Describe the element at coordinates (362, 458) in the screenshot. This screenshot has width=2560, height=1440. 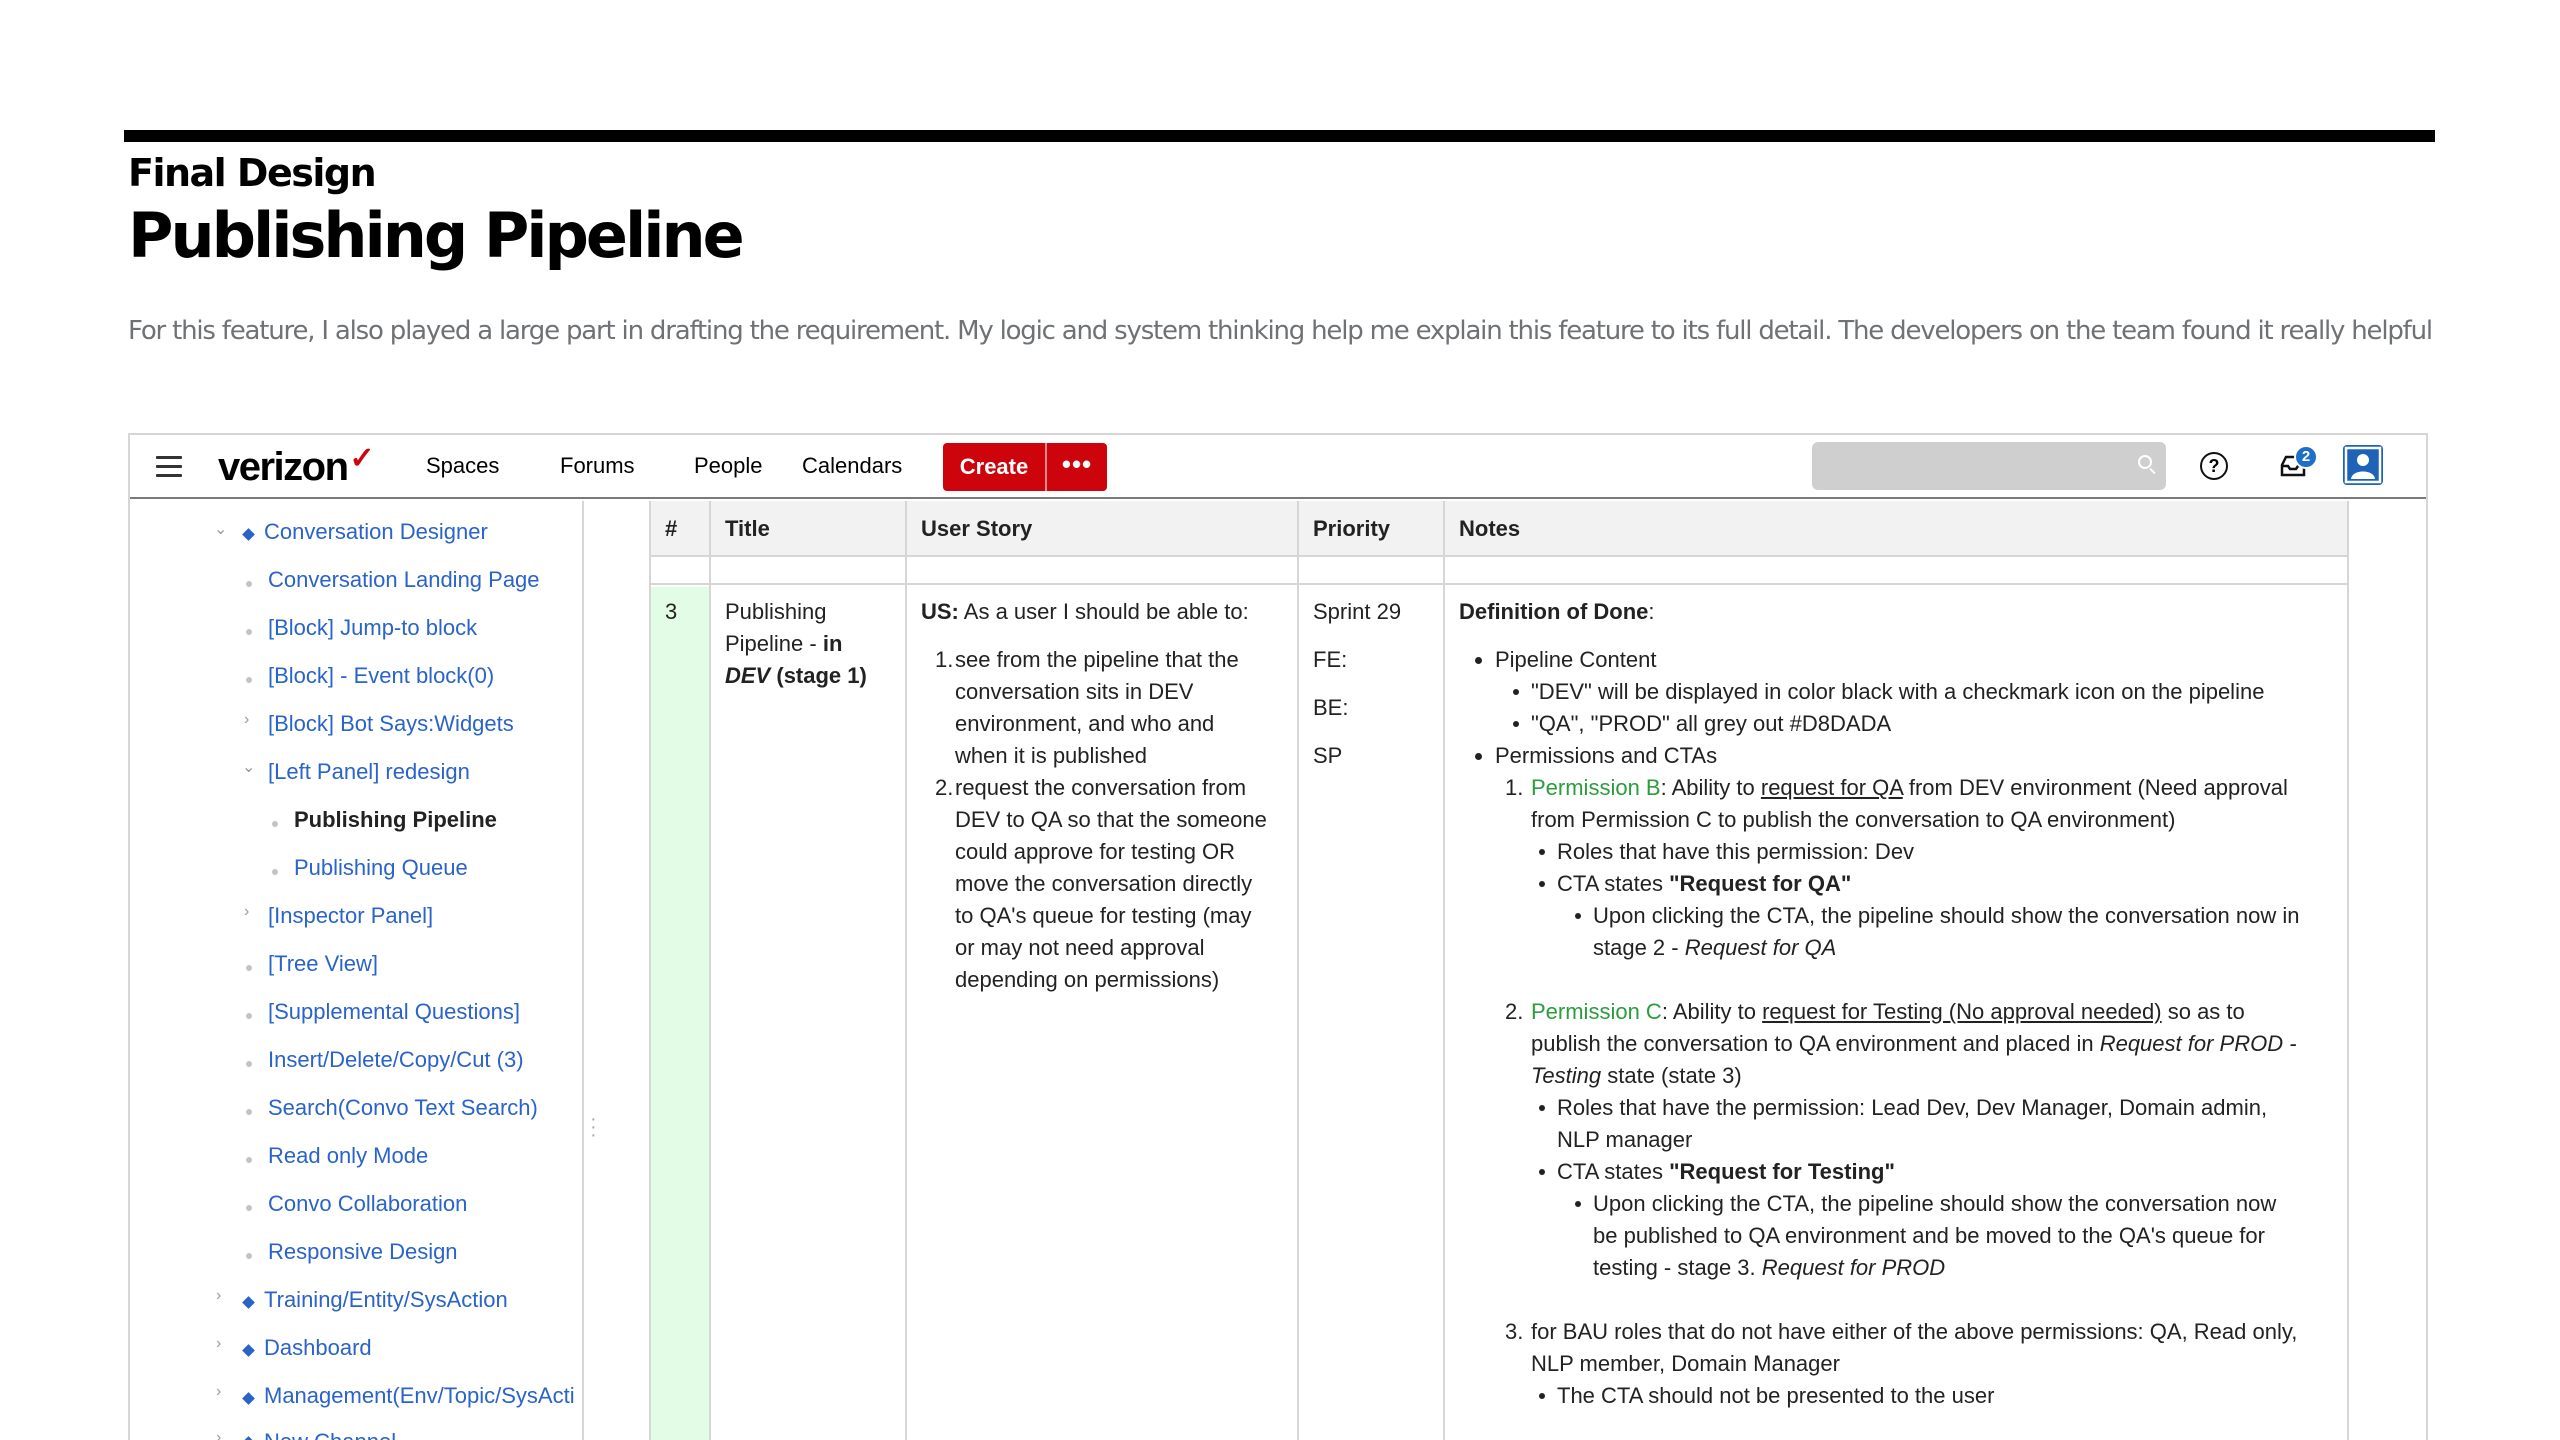
I see `logo-check-mark: ✓` at that location.